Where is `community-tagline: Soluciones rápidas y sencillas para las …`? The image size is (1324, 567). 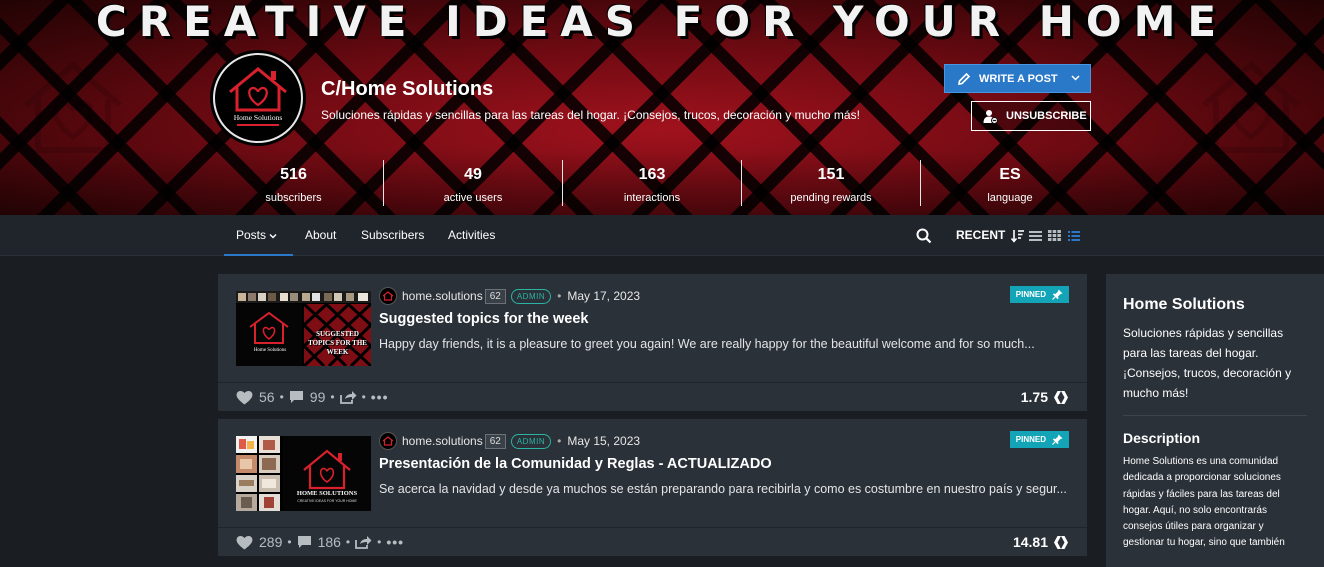 community-tagline: Soluciones rápidas y sencillas para las … is located at coordinates (590, 115).